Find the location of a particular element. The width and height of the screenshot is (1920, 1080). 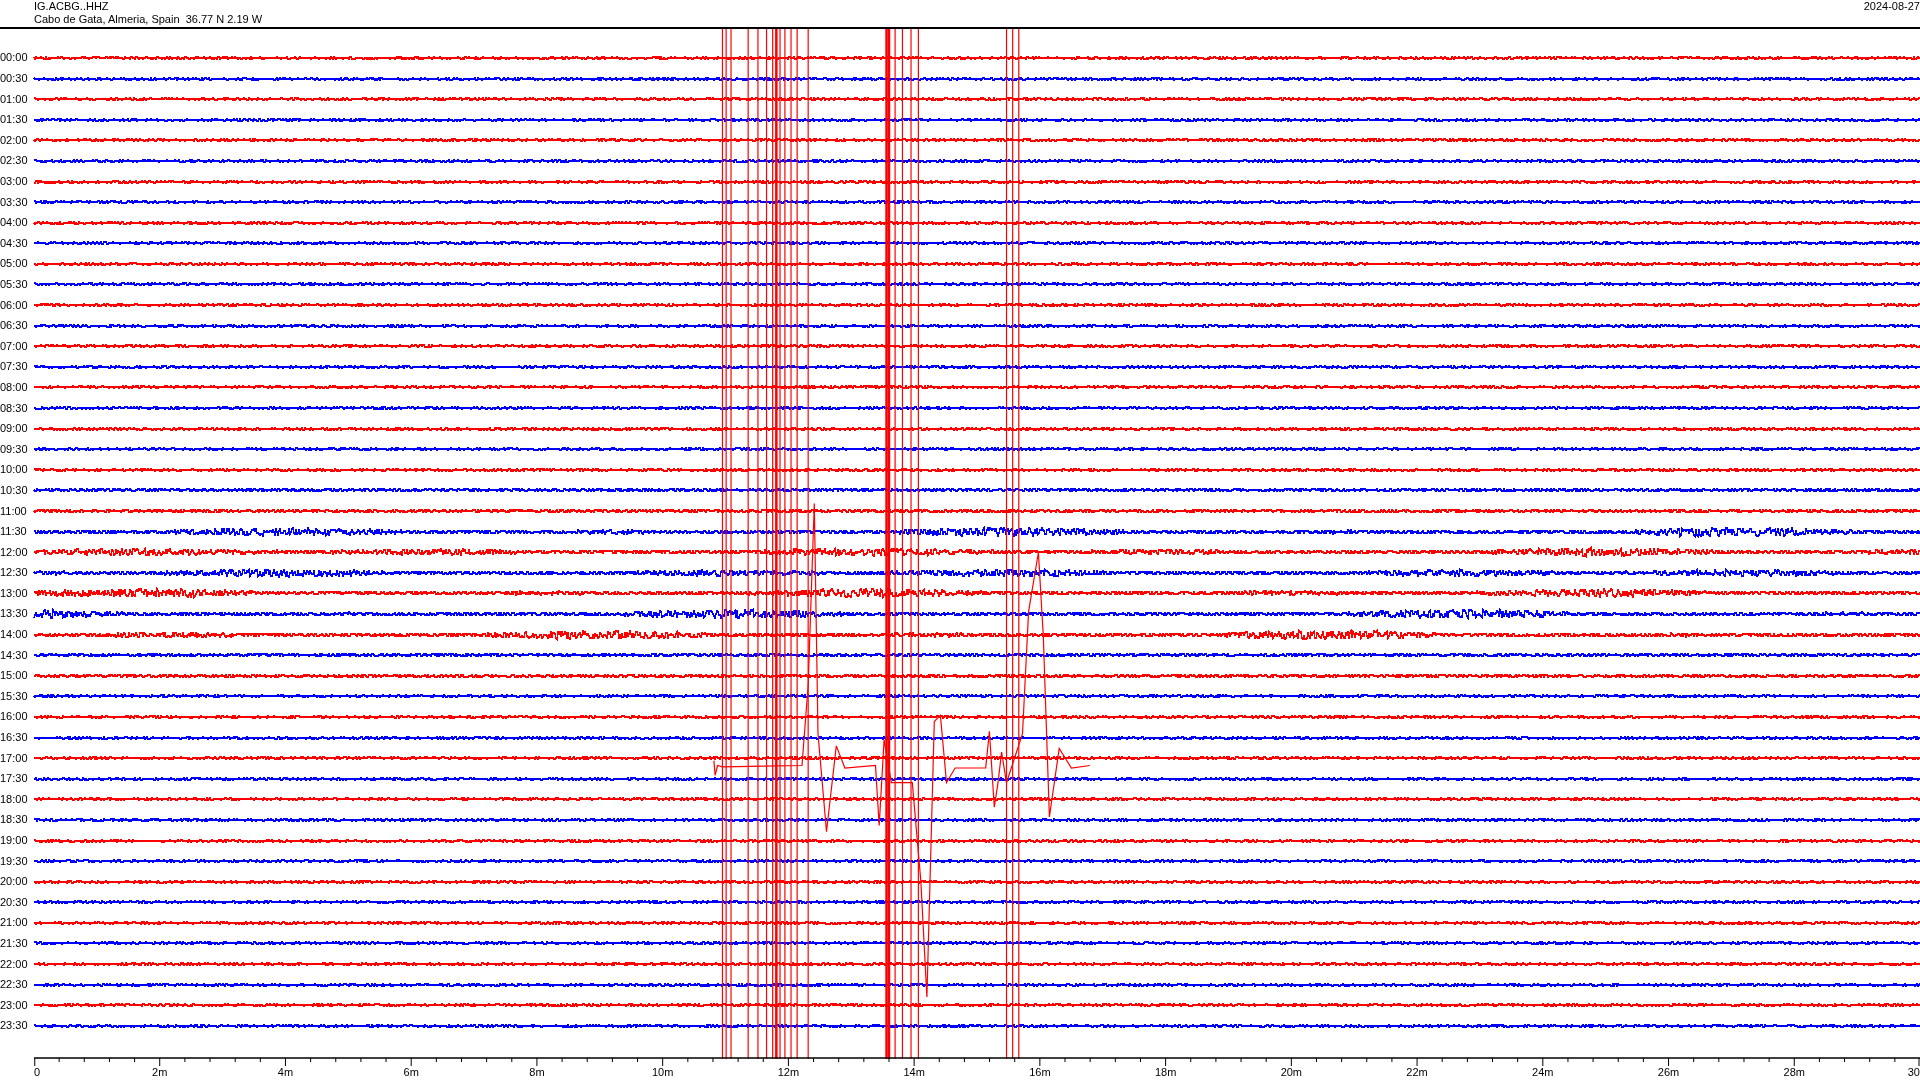

axis-label: 8m is located at coordinates (537, 1073).